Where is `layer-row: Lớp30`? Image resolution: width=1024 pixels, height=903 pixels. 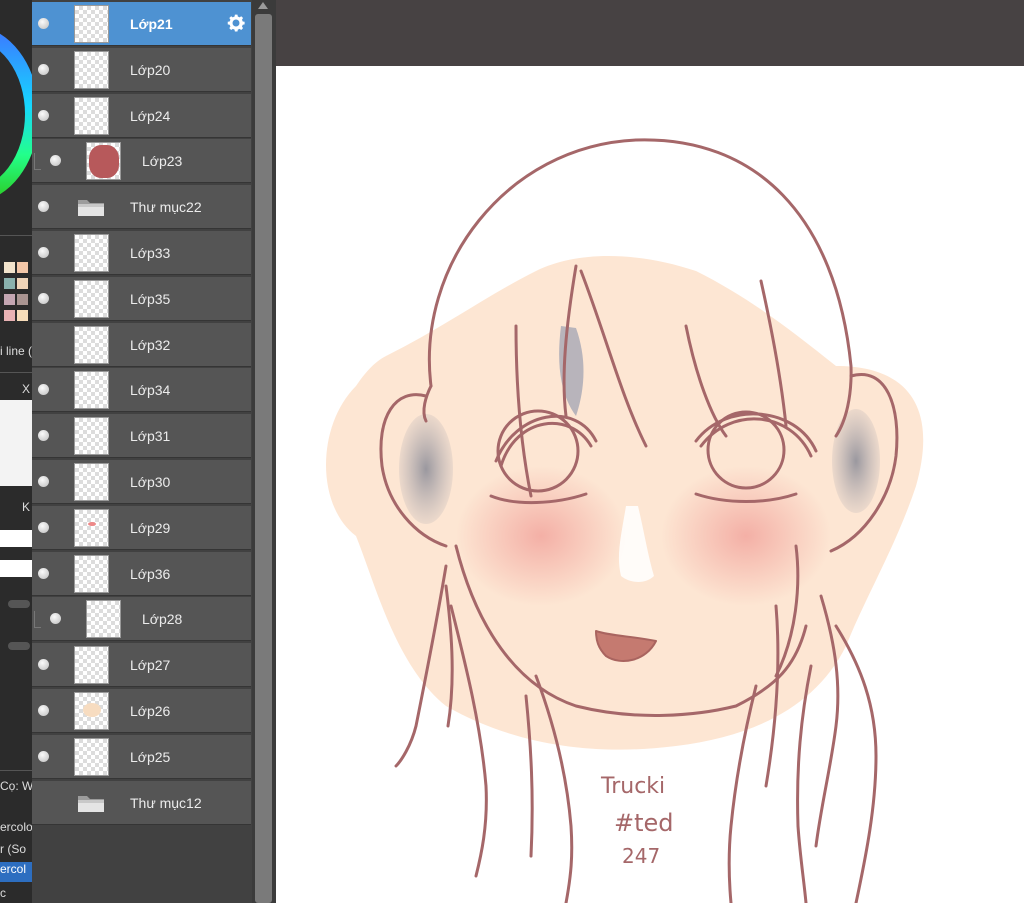 layer-row: Lớp30 is located at coordinates (141, 482).